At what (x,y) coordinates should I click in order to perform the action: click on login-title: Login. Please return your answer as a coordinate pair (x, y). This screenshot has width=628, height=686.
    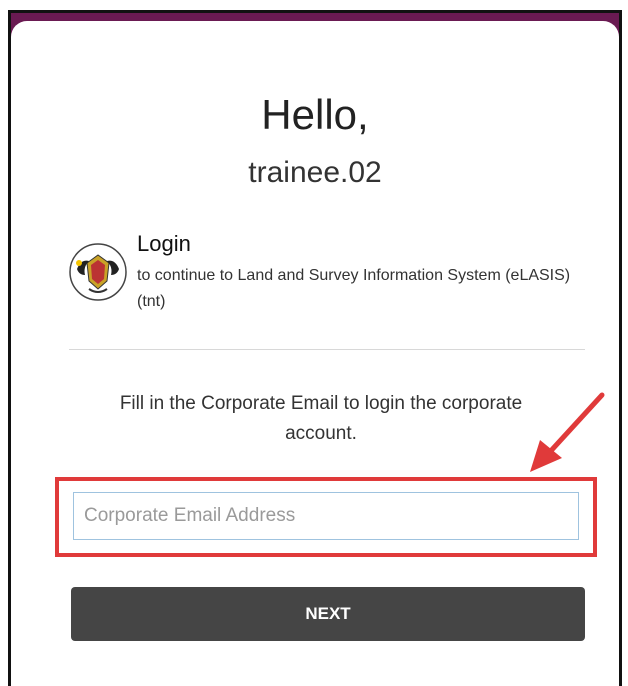
    Looking at the image, I should click on (164, 243).